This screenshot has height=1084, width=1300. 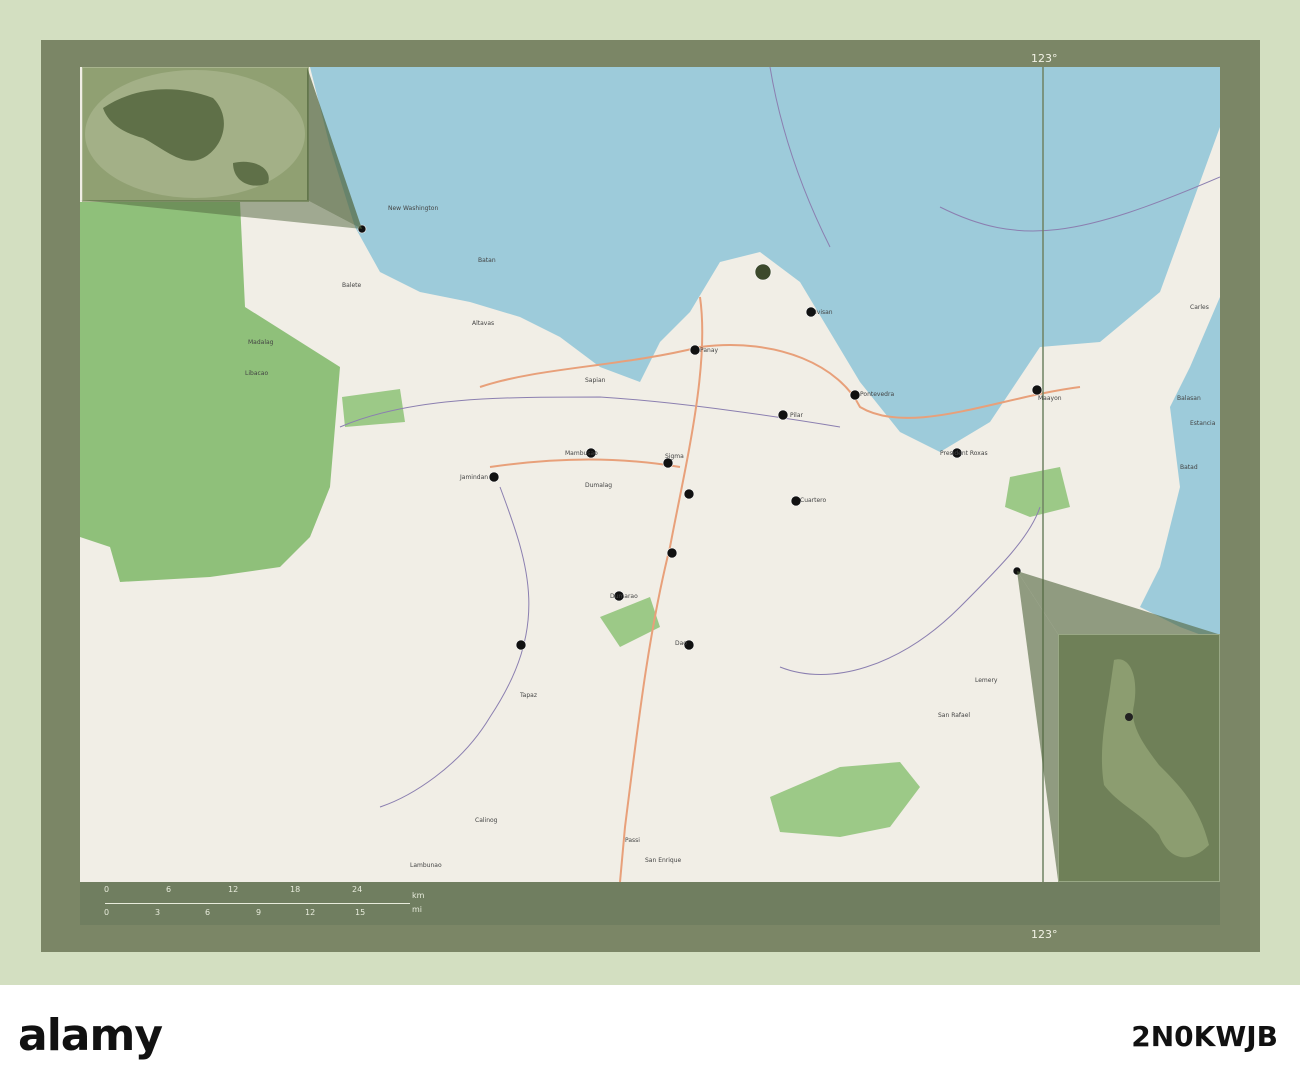 I want to click on scale-mi-label: 15, so click(x=360, y=912).